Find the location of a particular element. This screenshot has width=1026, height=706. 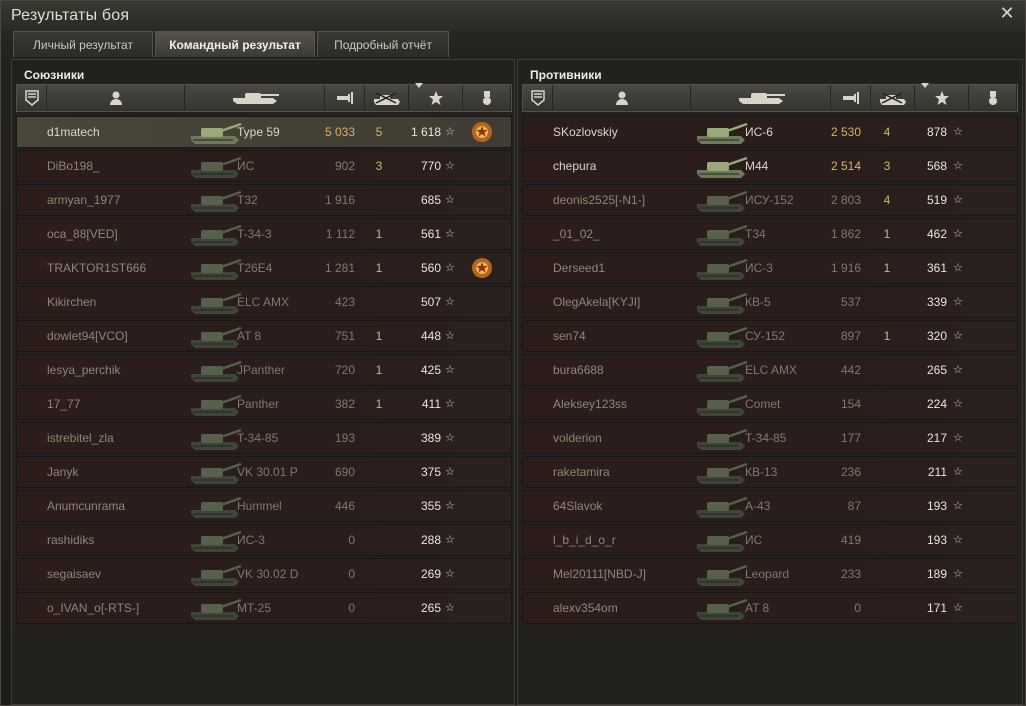

xp-value: 269 is located at coordinates (430, 574).